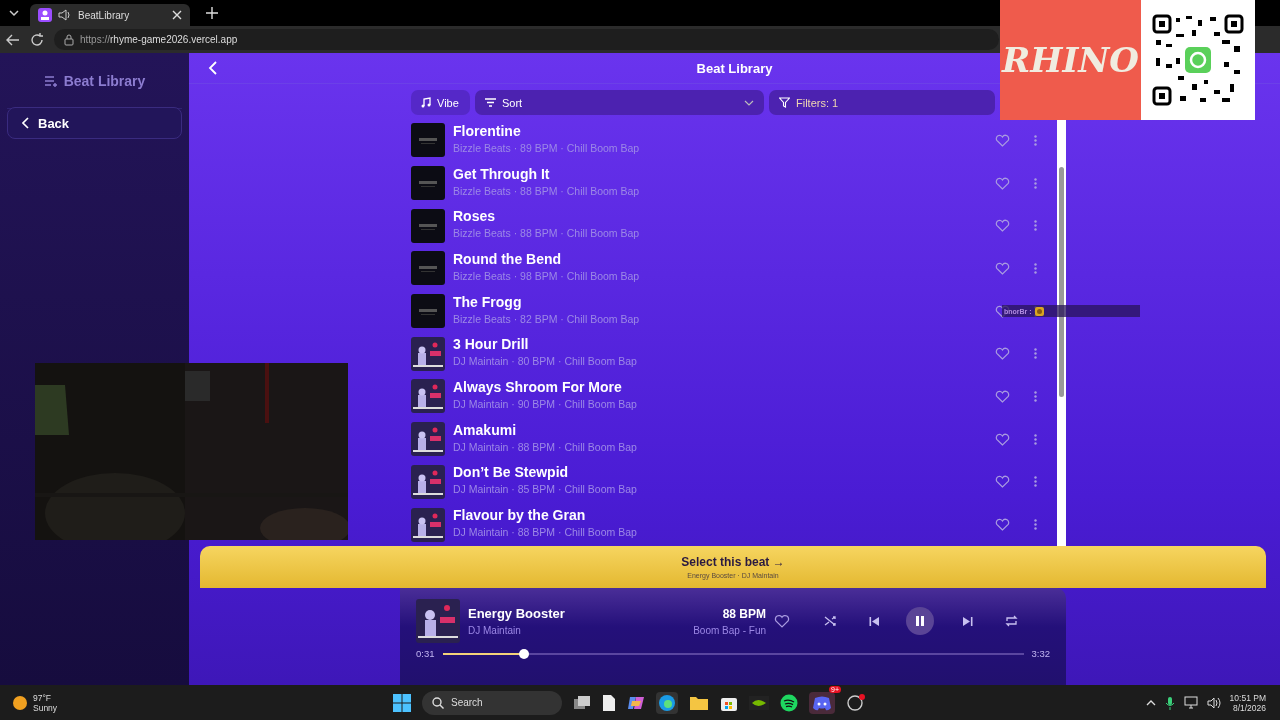  Describe the element at coordinates (734, 68) in the screenshot. I see `page-title: Beat Library` at that location.